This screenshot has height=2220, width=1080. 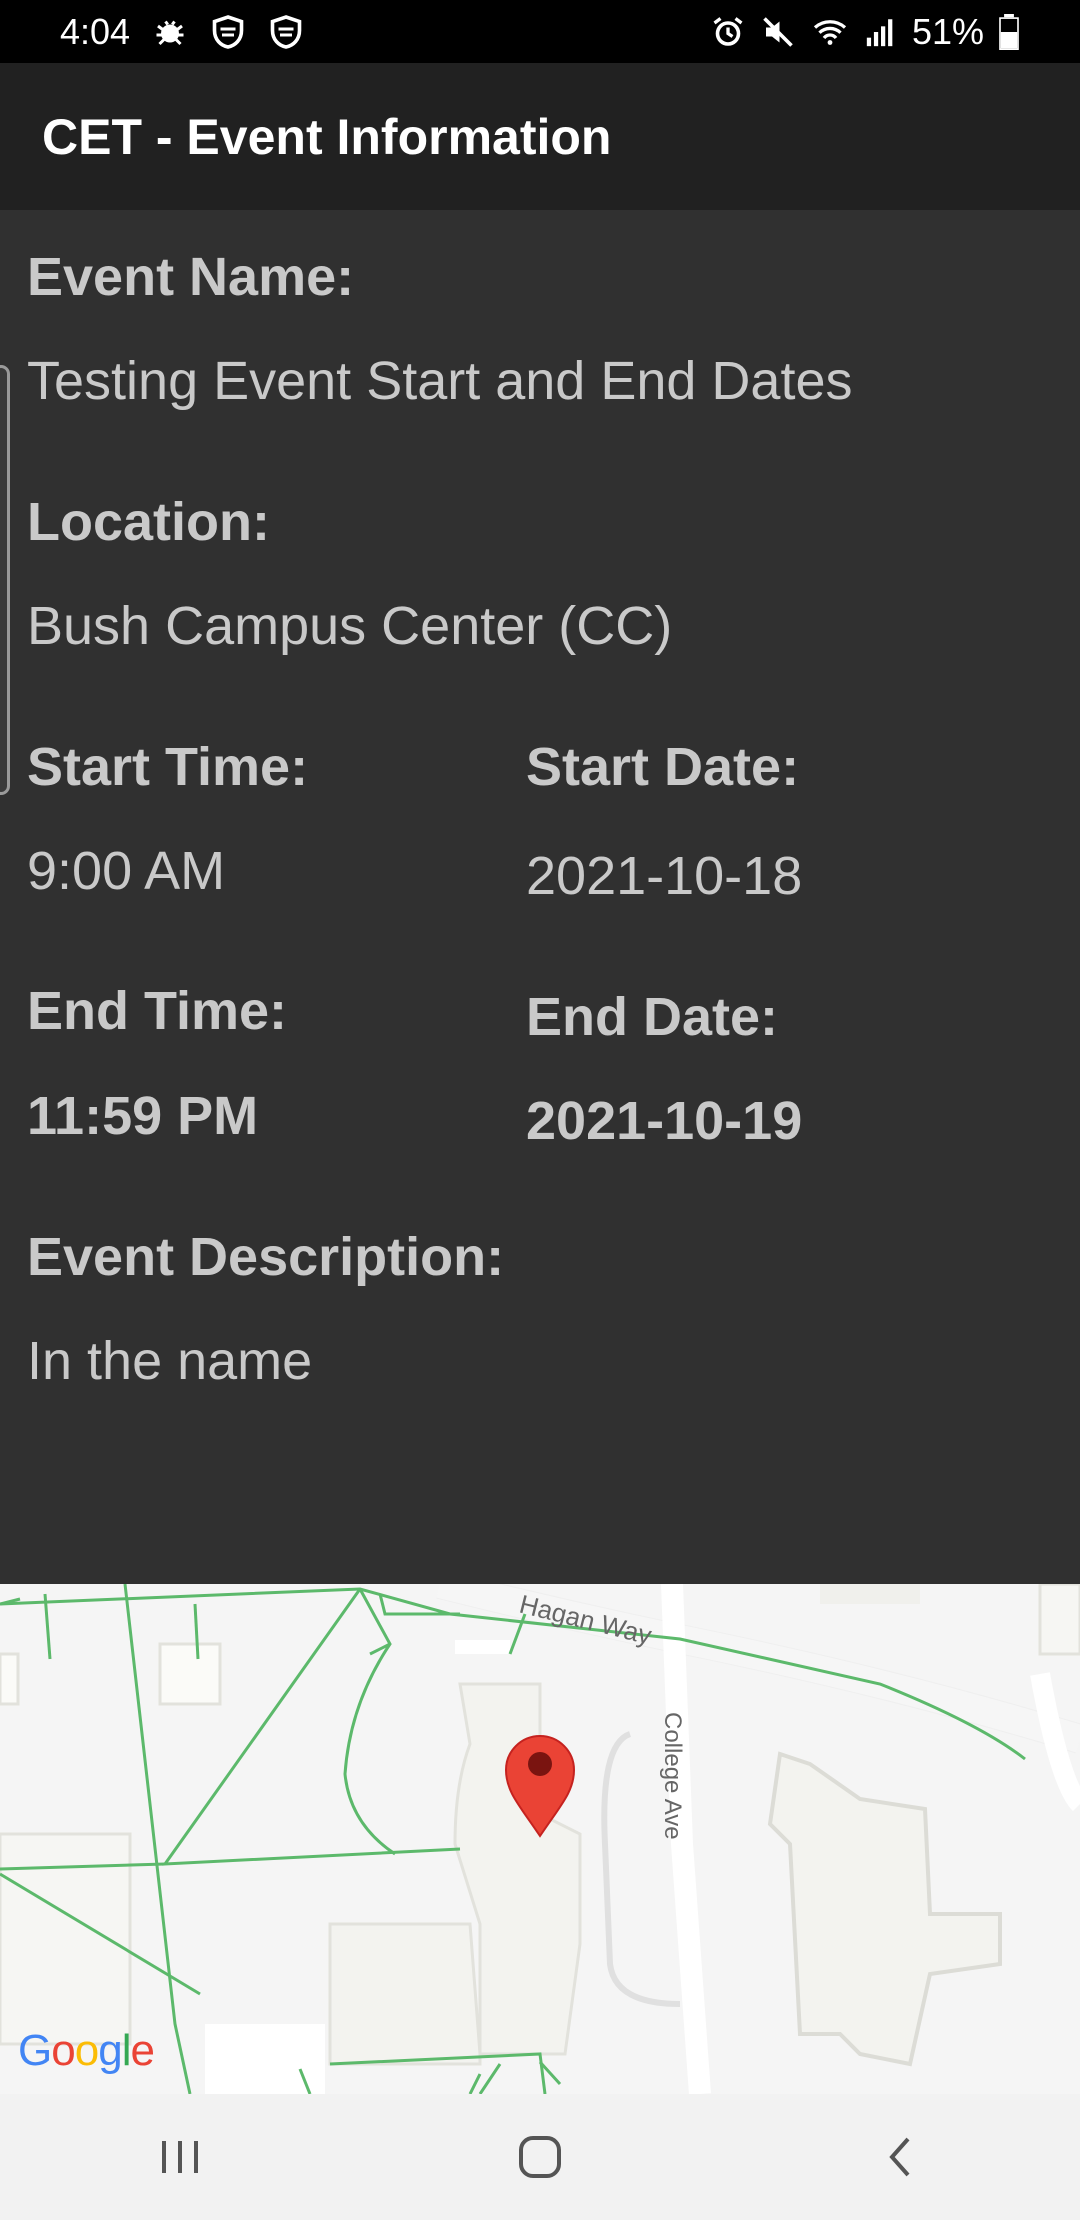 I want to click on recent-apps-icon, so click(x=180, y=2157).